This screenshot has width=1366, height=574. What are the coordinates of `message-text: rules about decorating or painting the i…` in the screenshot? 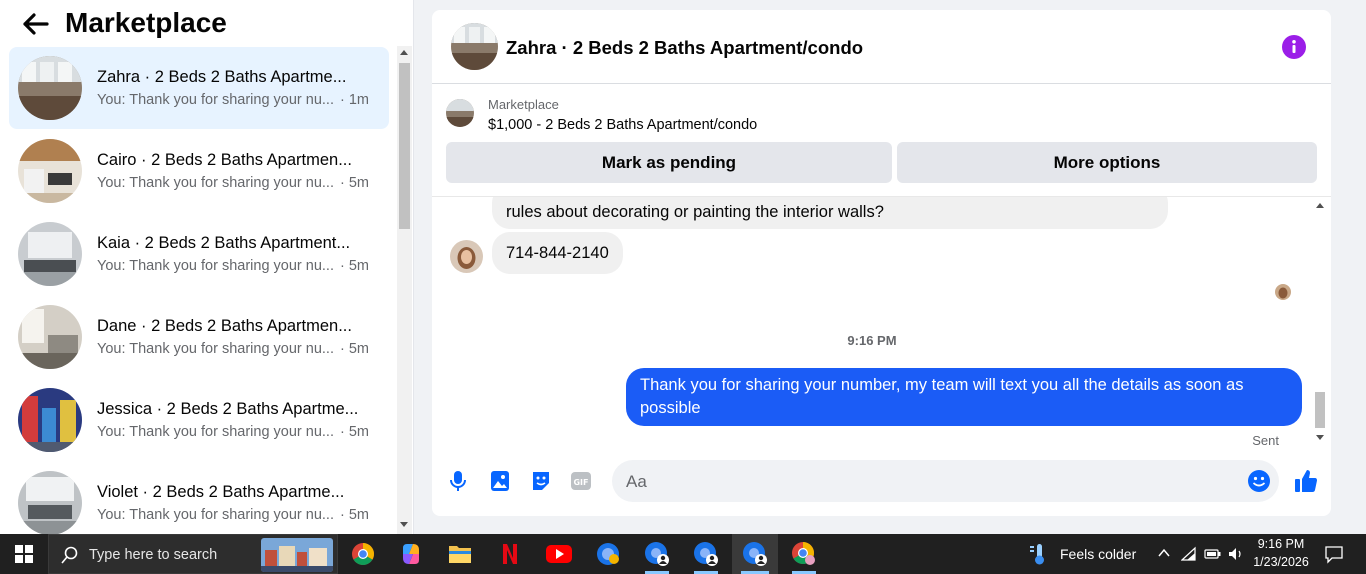 It's located at (695, 212).